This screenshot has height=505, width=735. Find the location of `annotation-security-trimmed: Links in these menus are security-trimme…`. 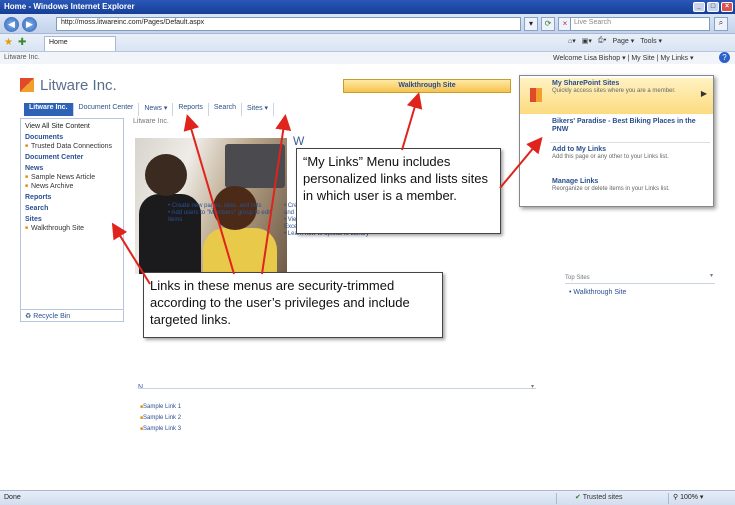

annotation-security-trimmed: Links in these menus are security-trimme… is located at coordinates (293, 305).